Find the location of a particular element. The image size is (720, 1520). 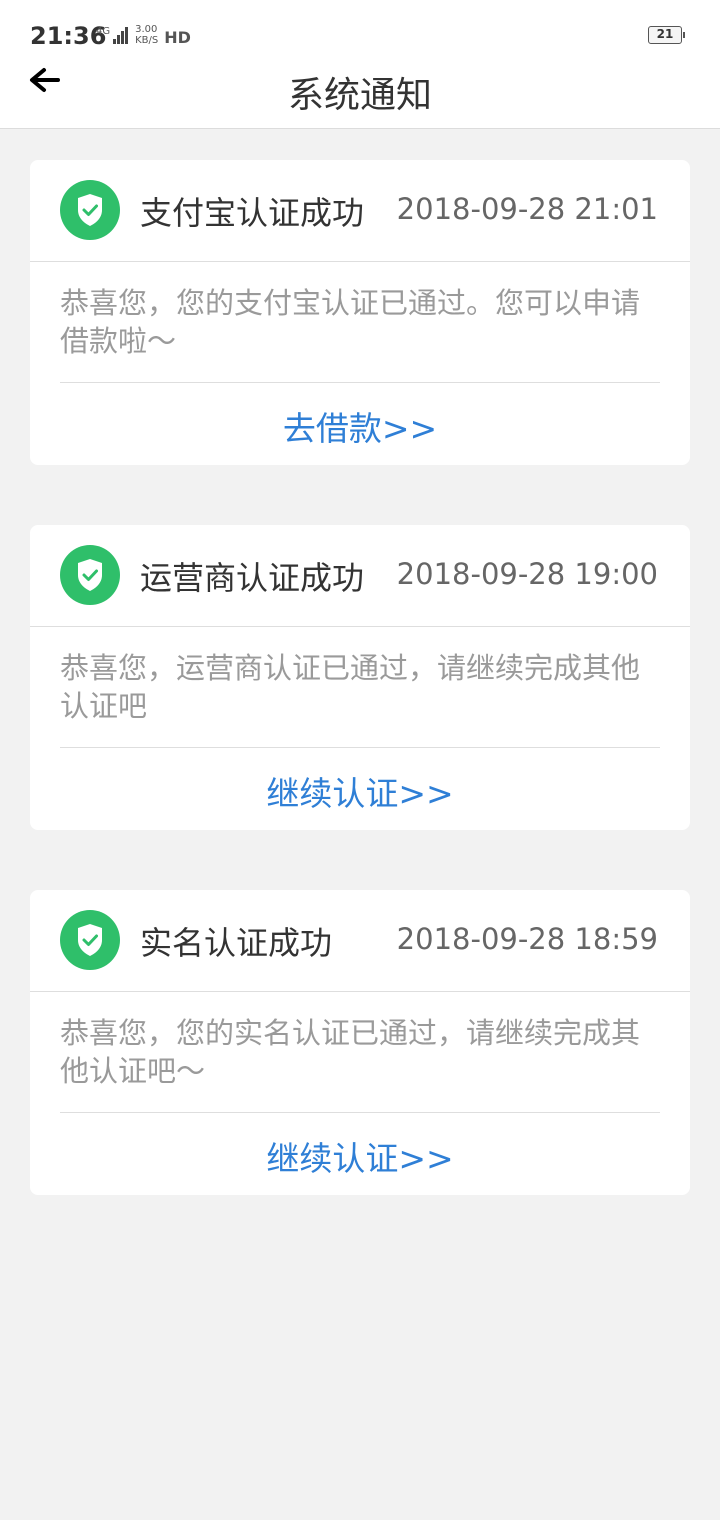

notification-time: 2018-09-28 21:01 is located at coordinates (527, 209).